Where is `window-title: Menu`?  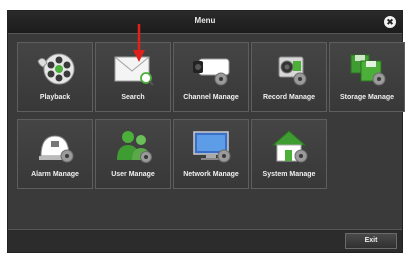 window-title: Menu is located at coordinates (205, 20).